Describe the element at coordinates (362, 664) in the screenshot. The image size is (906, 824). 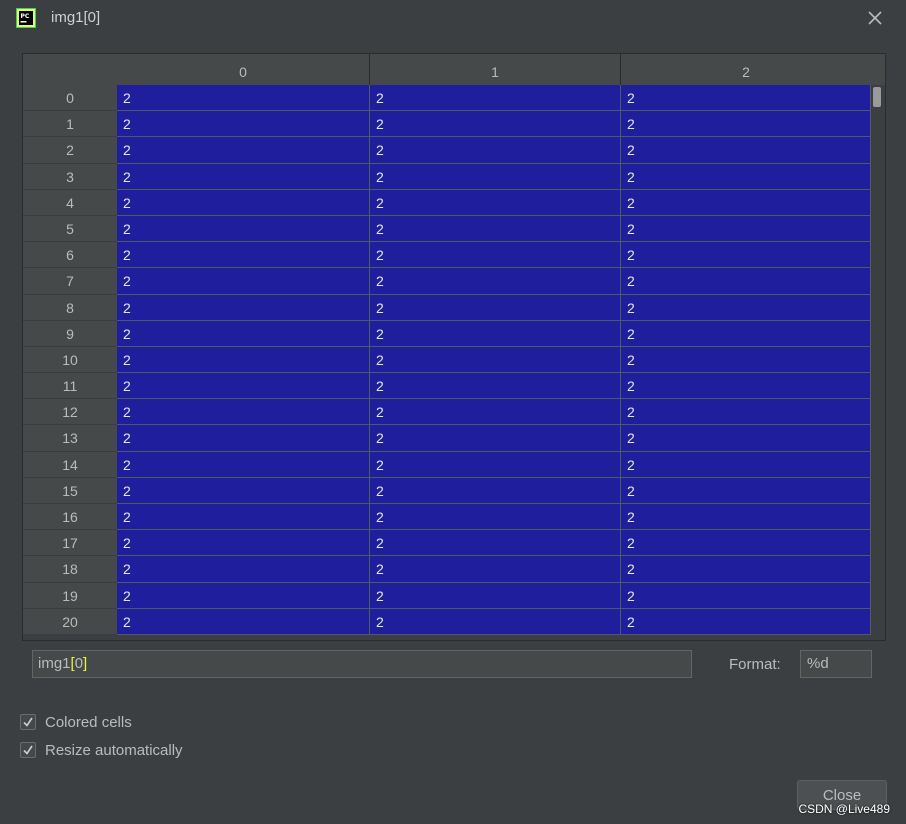
I see `expression-input: img1[0]` at that location.